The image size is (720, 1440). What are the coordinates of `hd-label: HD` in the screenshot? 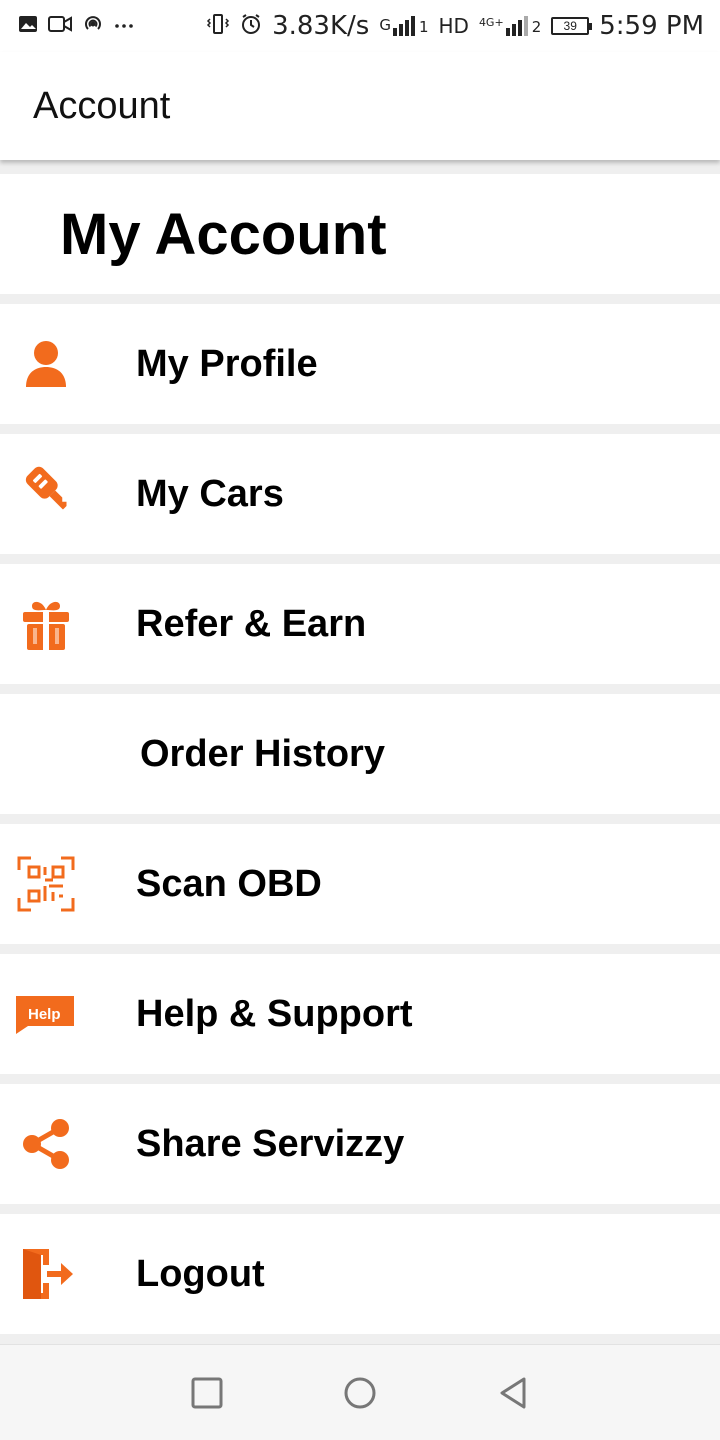 It's located at (453, 26).